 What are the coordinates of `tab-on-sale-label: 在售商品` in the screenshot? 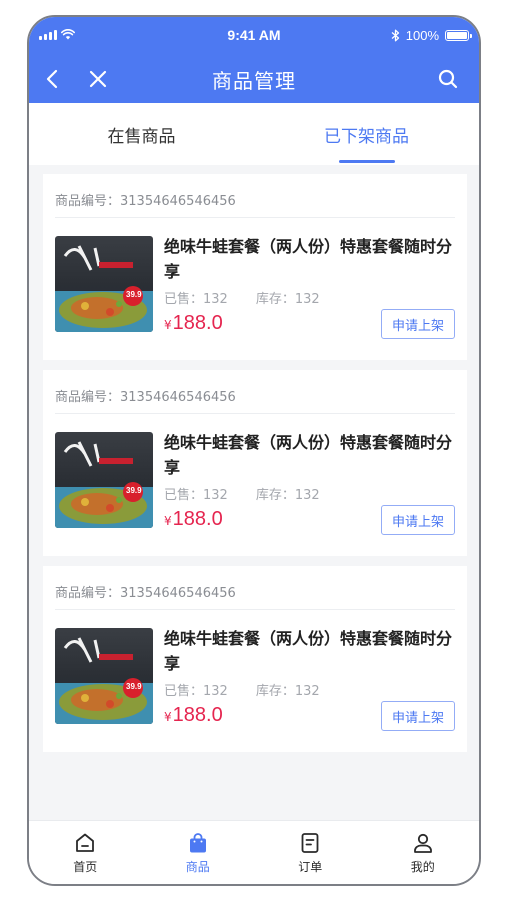 It's located at (141, 136).